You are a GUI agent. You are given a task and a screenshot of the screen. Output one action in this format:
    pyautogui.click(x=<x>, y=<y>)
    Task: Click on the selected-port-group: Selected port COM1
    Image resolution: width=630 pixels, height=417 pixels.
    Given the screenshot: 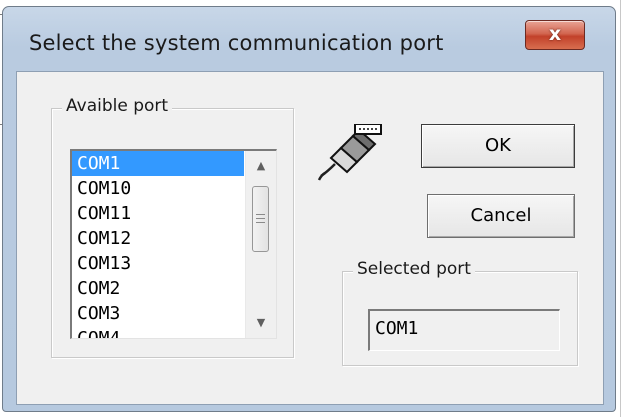 What is the action you would take?
    pyautogui.click(x=460, y=312)
    